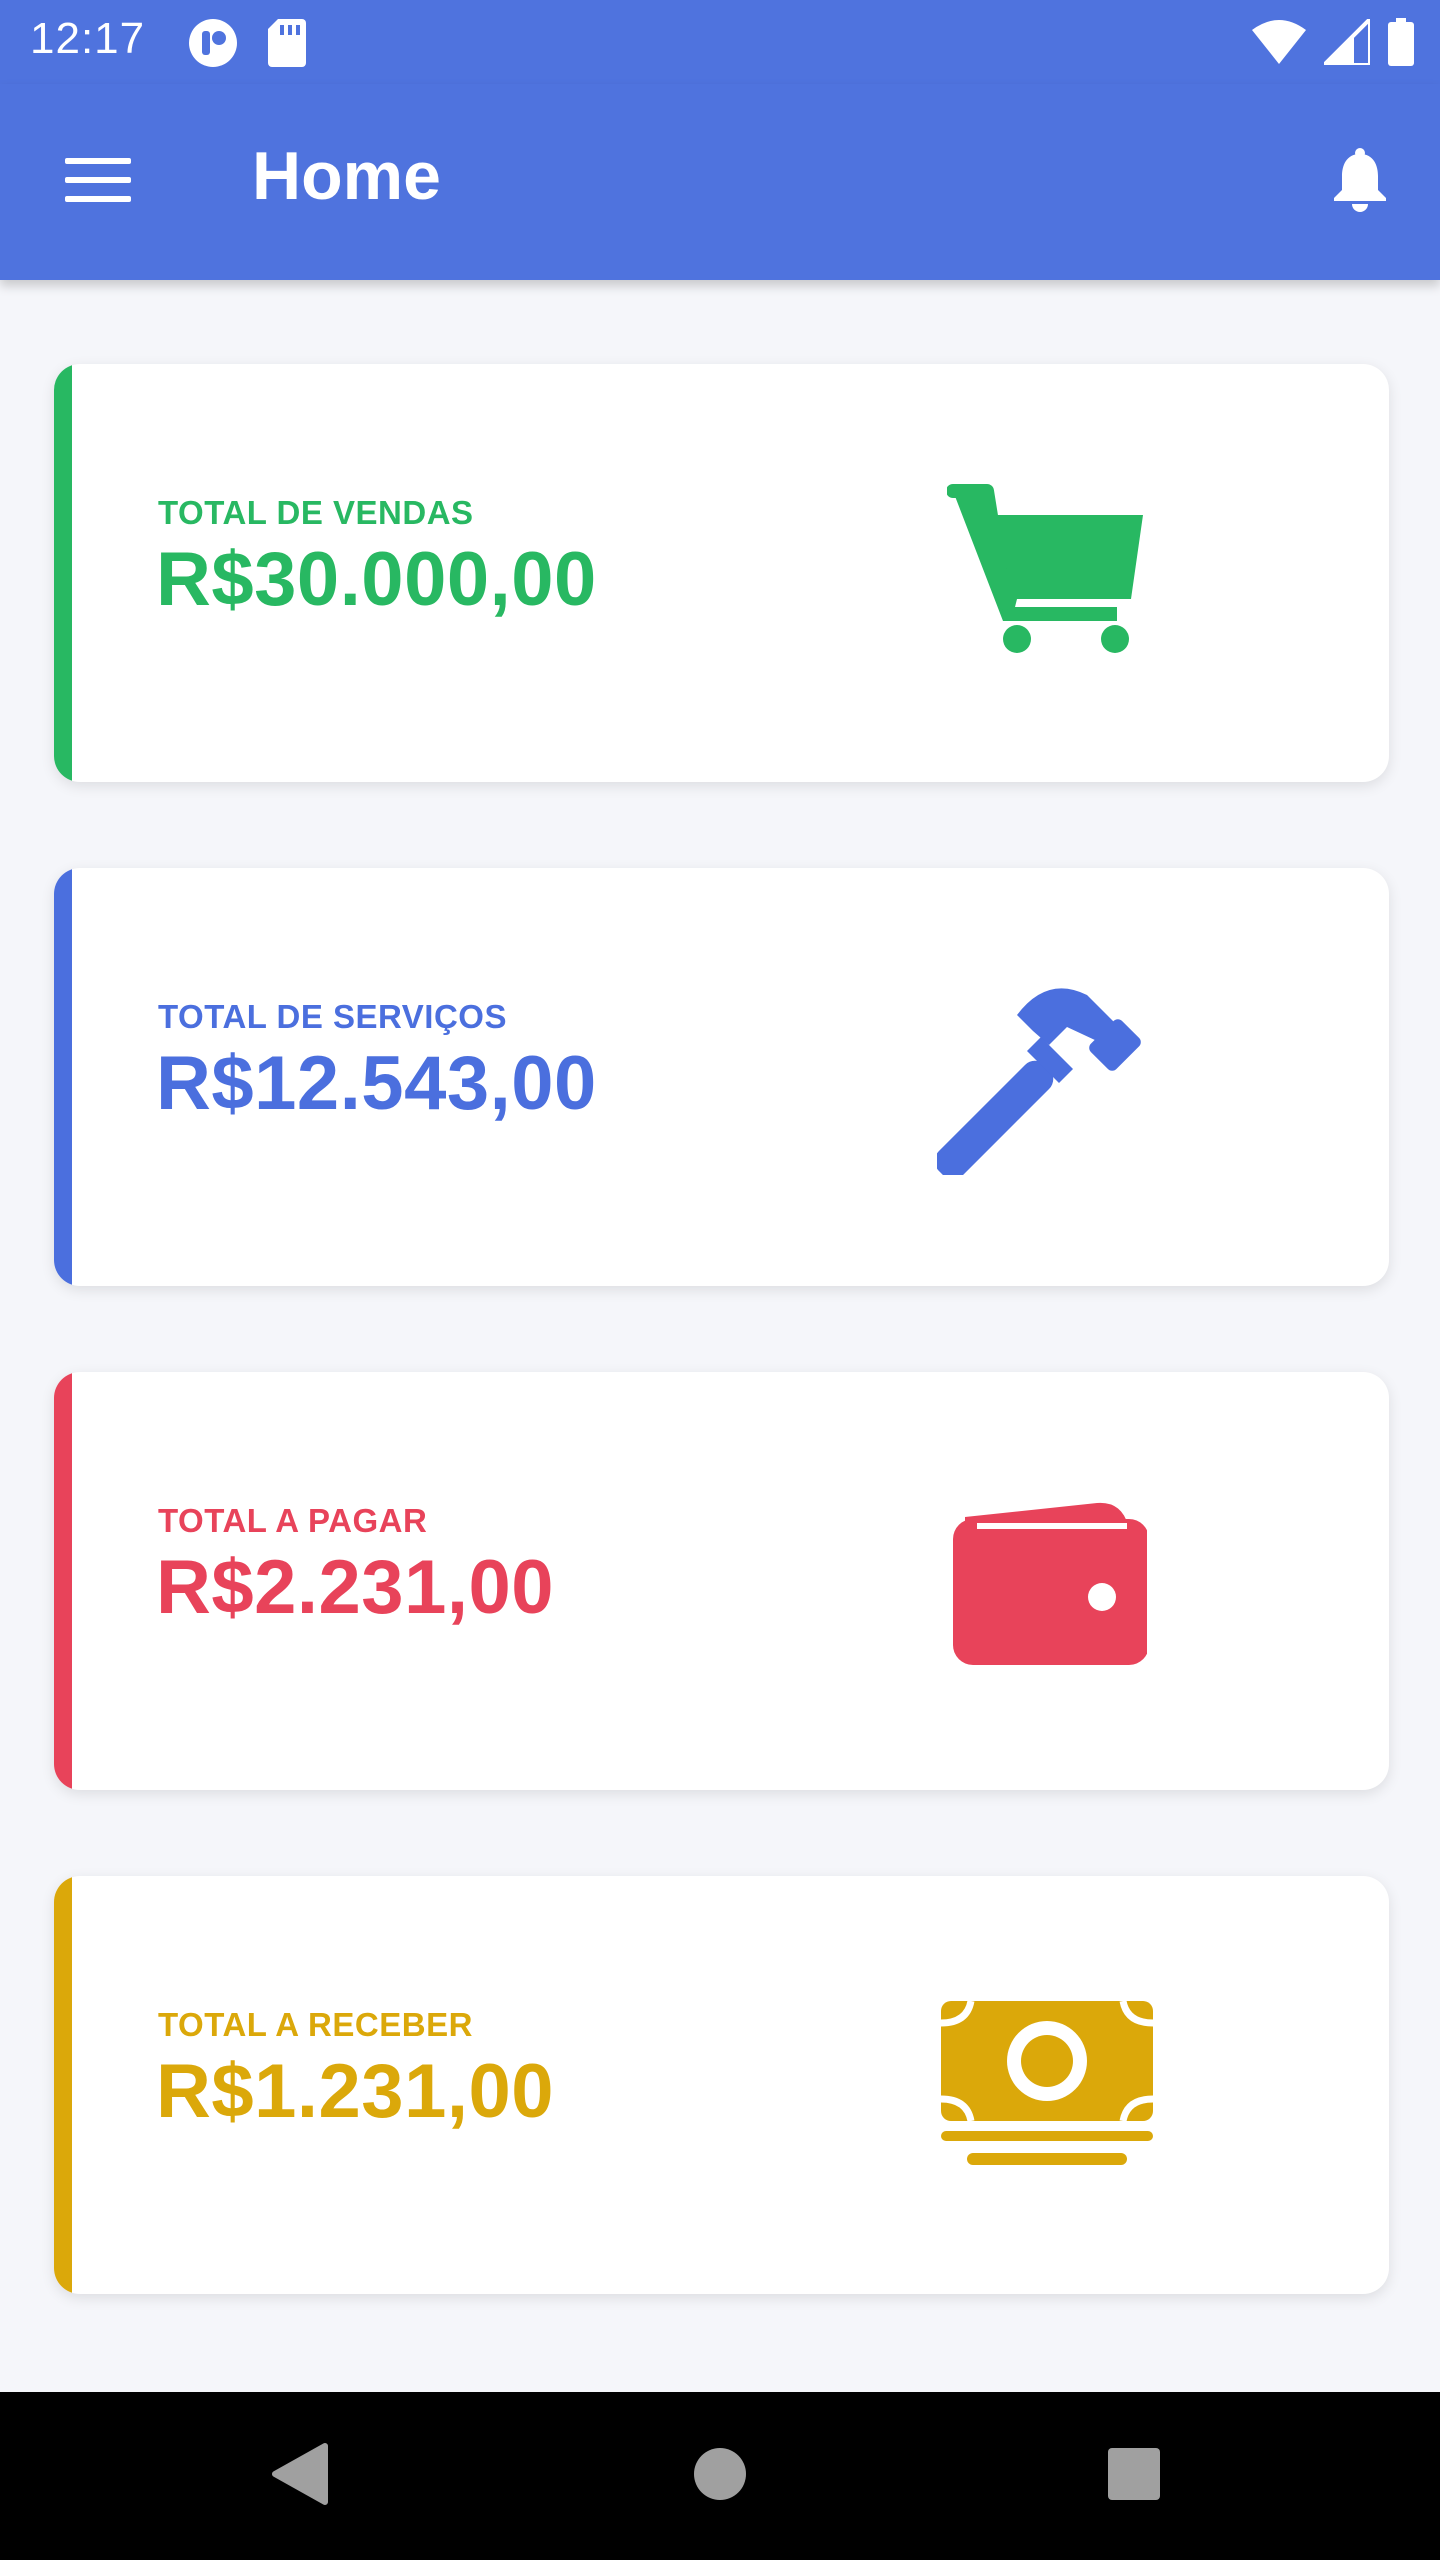 The image size is (1440, 2560). I want to click on notifications-button, so click(1360, 182).